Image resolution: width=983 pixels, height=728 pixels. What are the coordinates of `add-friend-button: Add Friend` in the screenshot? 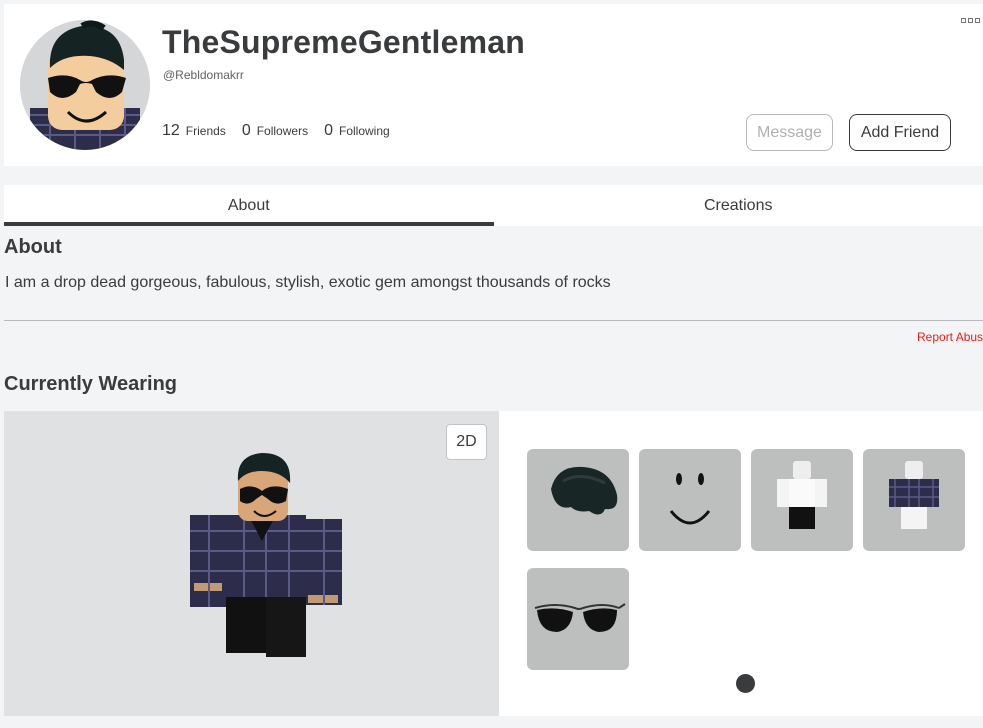 It's located at (900, 132).